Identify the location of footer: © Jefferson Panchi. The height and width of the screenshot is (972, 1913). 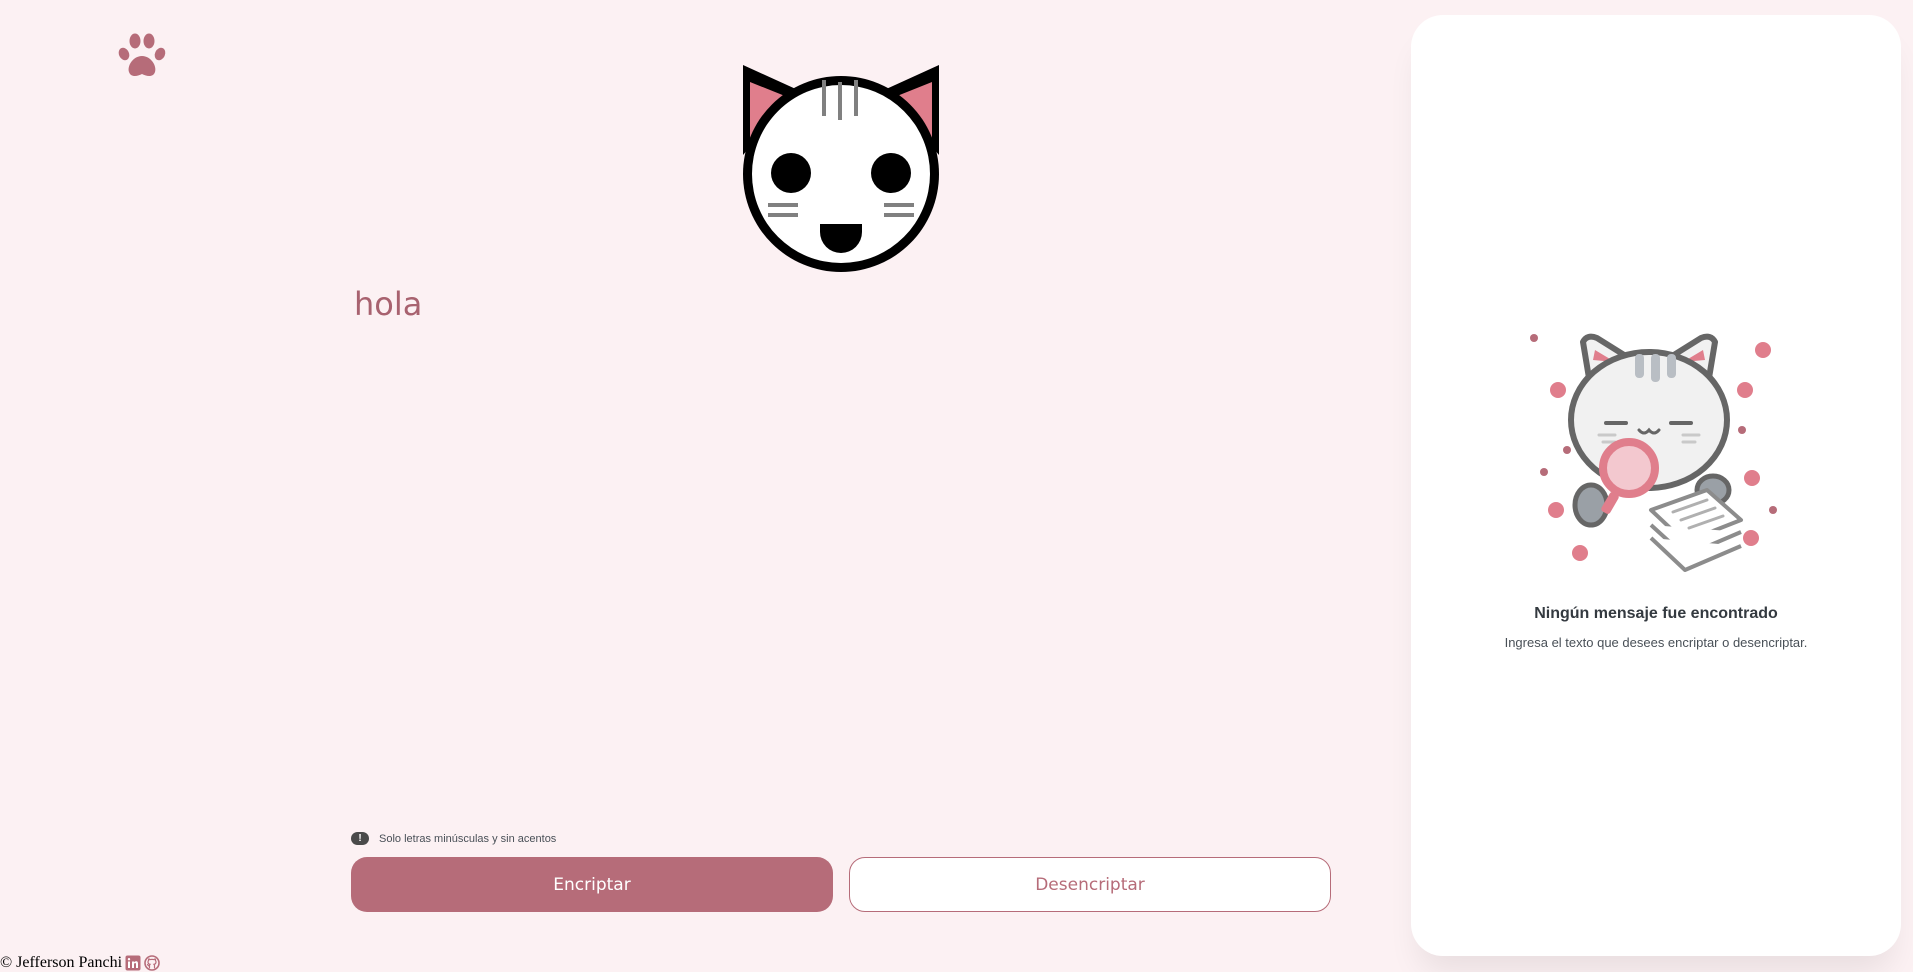
(80, 962).